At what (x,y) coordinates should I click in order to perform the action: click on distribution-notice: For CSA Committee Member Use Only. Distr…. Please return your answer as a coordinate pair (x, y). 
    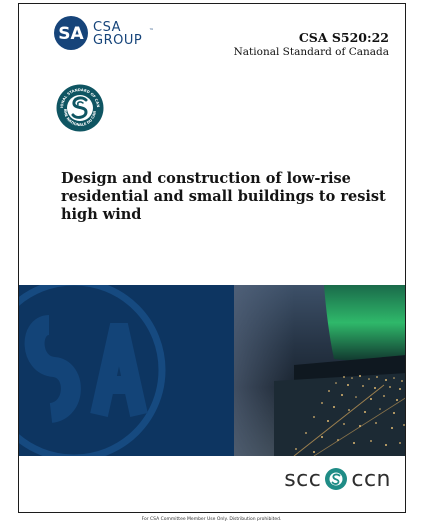
    Looking at the image, I should click on (211, 519).